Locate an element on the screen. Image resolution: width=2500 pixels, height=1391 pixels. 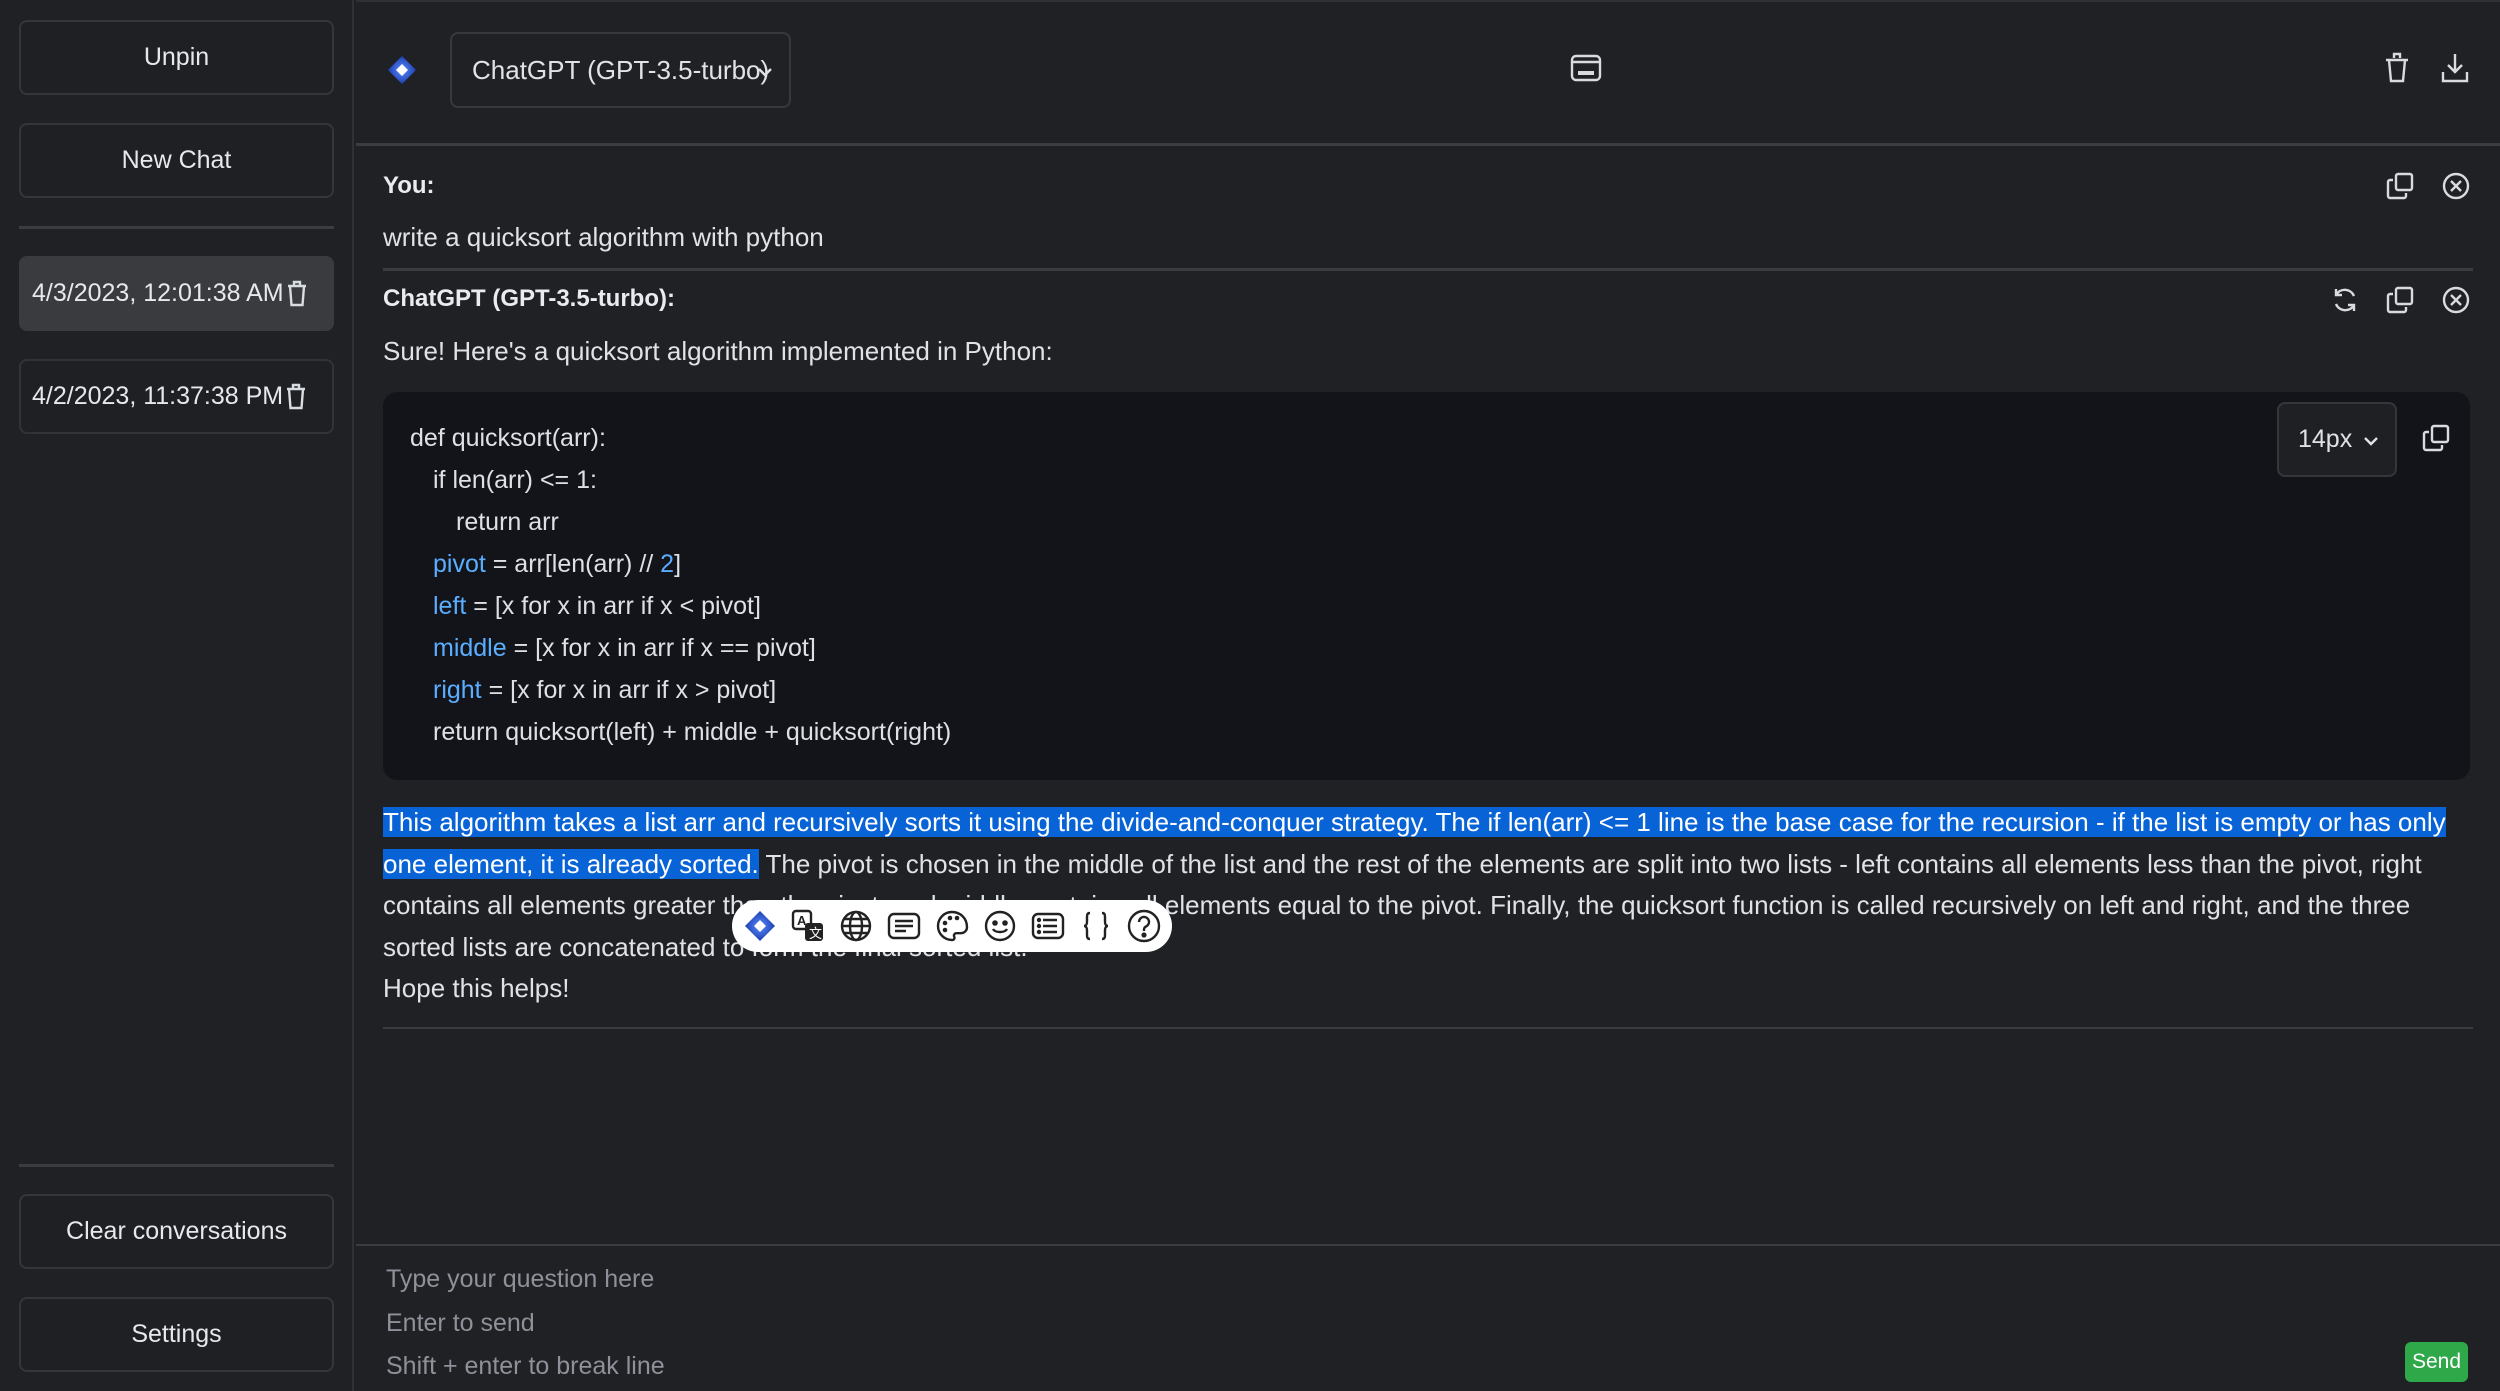
code-line: if len(arr) <= 1: is located at coordinates (515, 480).